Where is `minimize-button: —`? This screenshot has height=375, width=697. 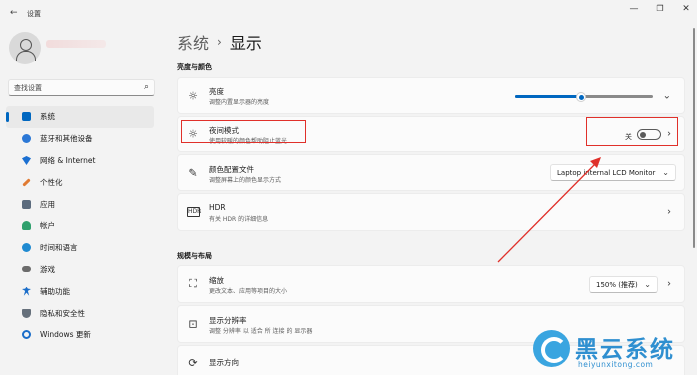 minimize-button: — is located at coordinates (634, 9).